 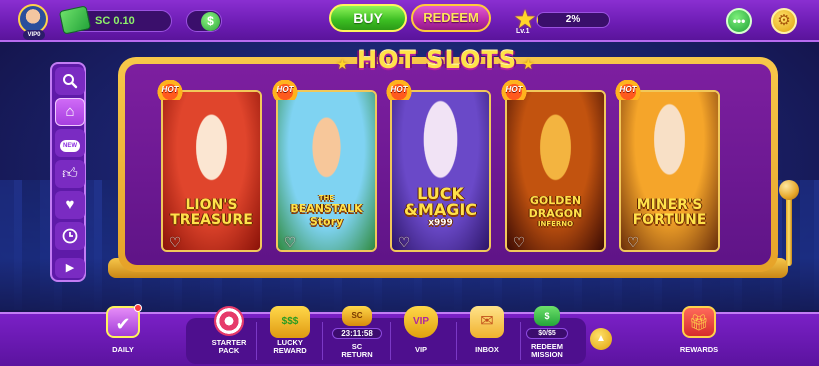 I want to click on game-title-line: INFERNO, so click(x=555, y=224).